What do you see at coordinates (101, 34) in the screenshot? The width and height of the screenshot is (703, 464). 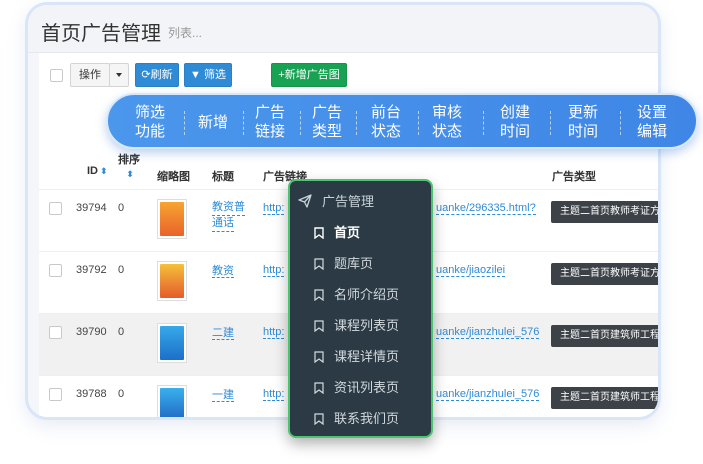 I see `page-title: 首页广告管理` at bounding box center [101, 34].